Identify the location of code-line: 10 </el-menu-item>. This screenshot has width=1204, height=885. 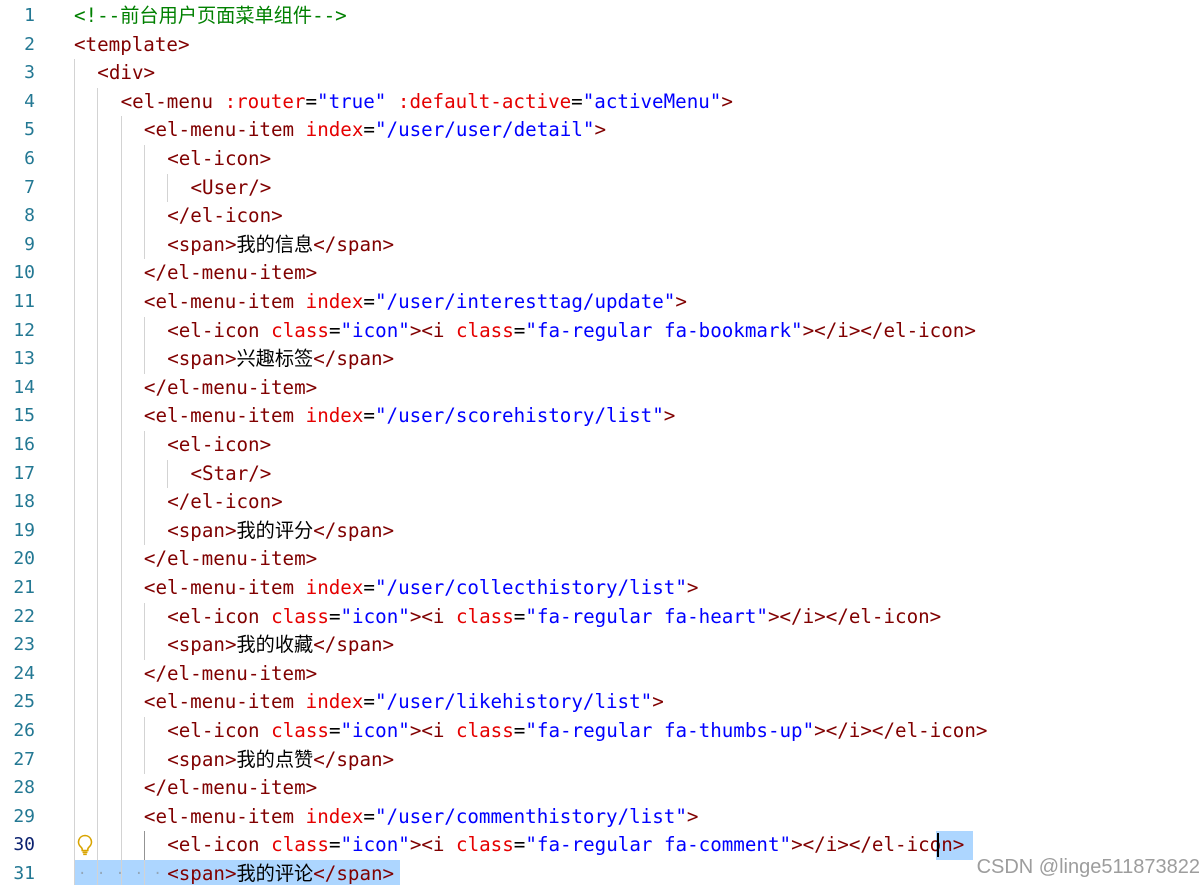
(602, 273).